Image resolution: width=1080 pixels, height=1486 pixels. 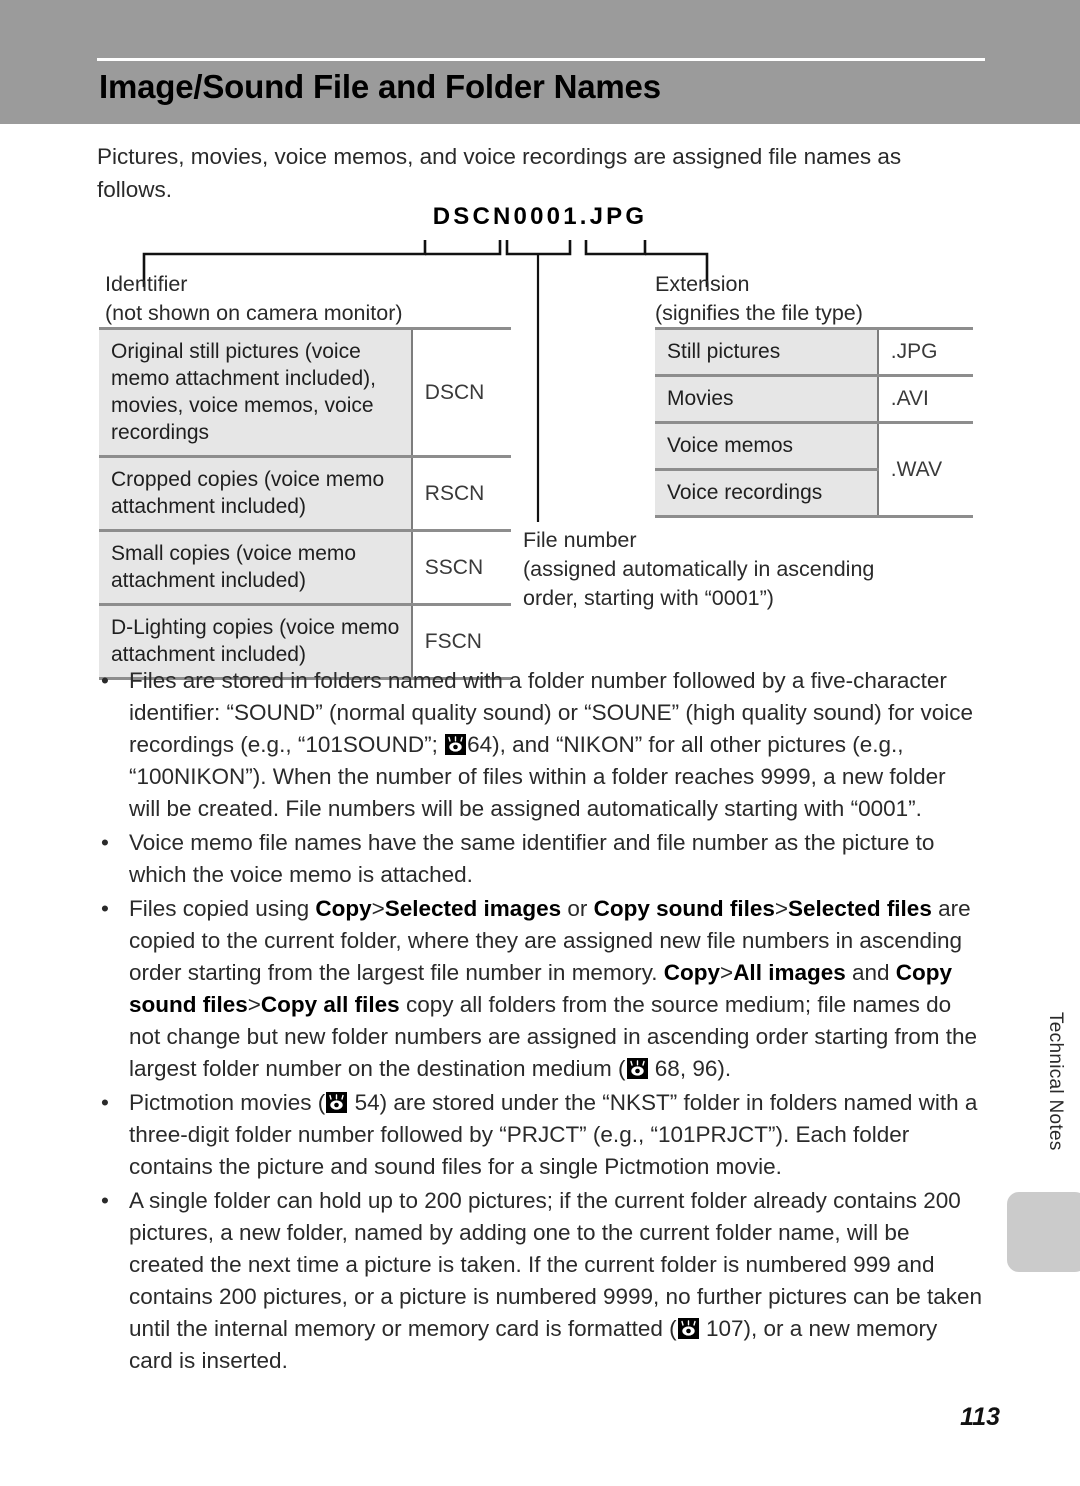 I want to click on menu-name-selected-files: Selected files, so click(x=860, y=908).